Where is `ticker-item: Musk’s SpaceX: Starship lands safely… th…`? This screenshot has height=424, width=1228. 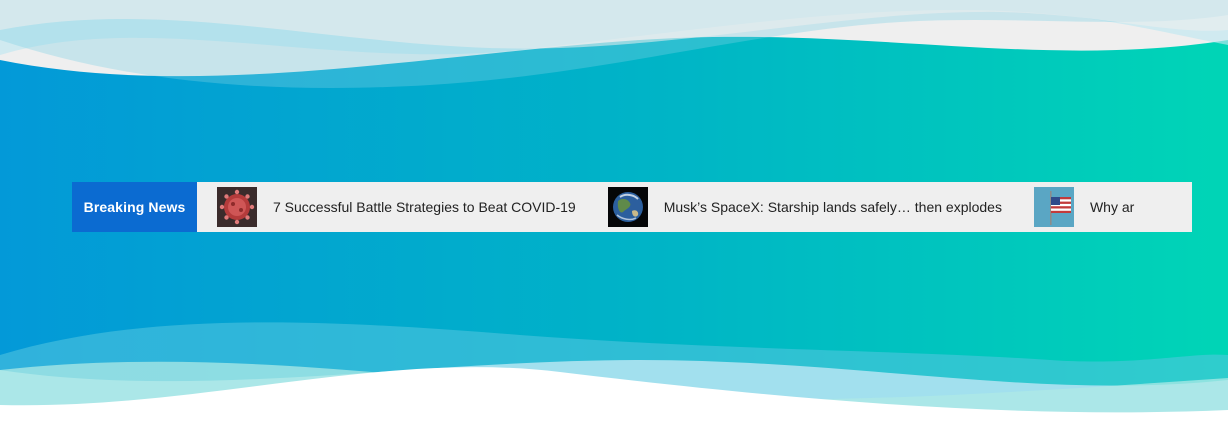
ticker-item: Musk’s SpaceX: Starship lands safely… th… is located at coordinates (804, 207).